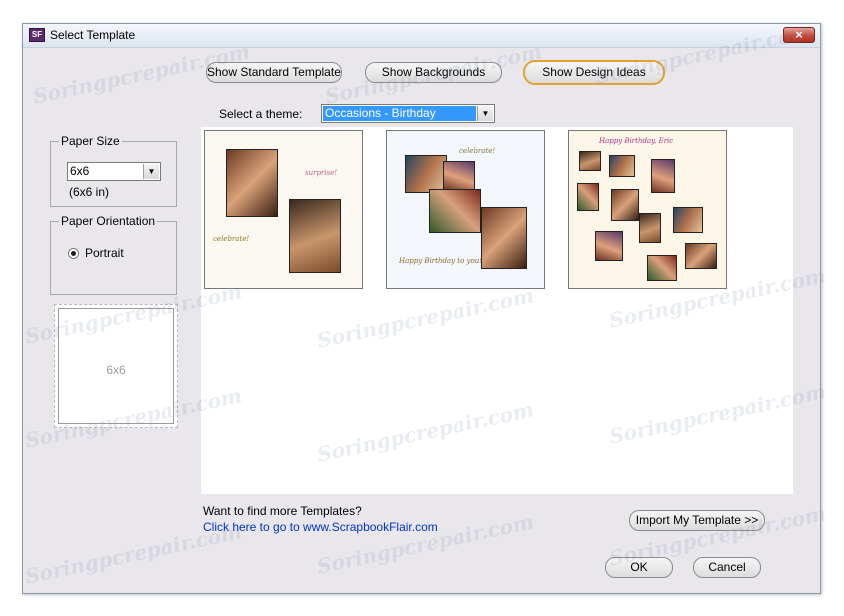 This screenshot has height=616, width=844. I want to click on paper-size-group: Paper Size 6x6 ▼ (6x6 in), so click(113, 170).